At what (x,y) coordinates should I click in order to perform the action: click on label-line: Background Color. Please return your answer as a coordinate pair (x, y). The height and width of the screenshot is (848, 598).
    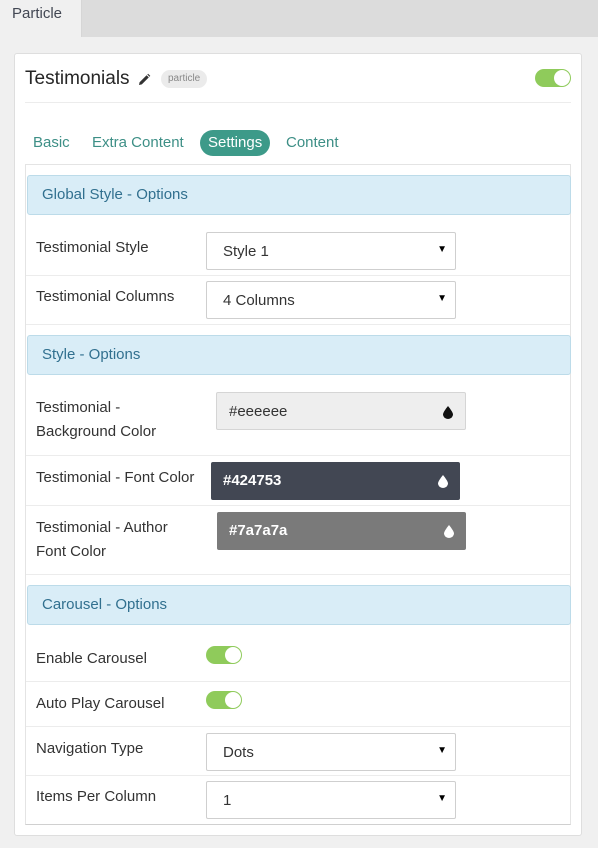
    Looking at the image, I should click on (96, 431).